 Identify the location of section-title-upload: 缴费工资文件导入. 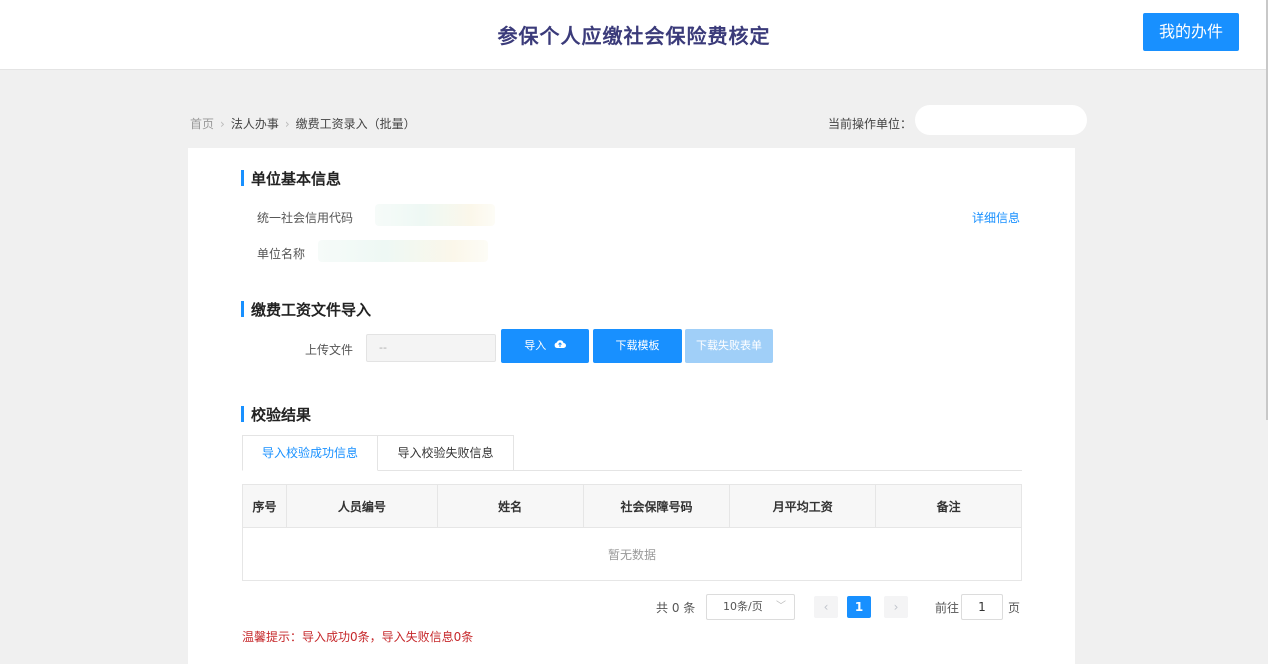
(306, 309).